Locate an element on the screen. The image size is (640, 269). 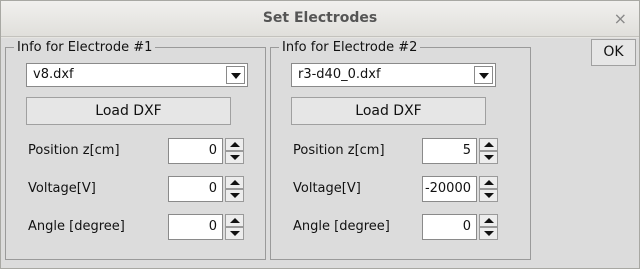
electrode-1-file-value: v8.dxf is located at coordinates (53, 74).